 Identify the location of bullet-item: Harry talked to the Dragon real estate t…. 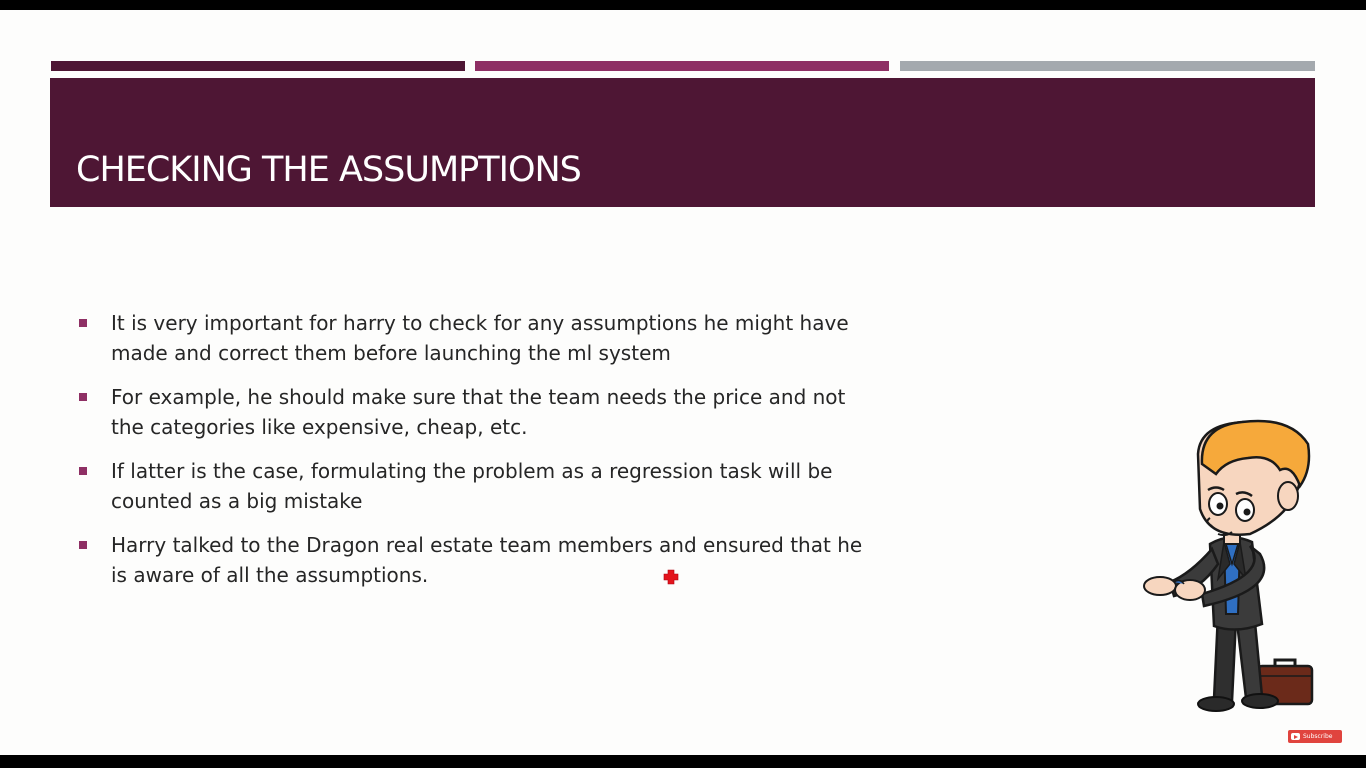
(477, 560).